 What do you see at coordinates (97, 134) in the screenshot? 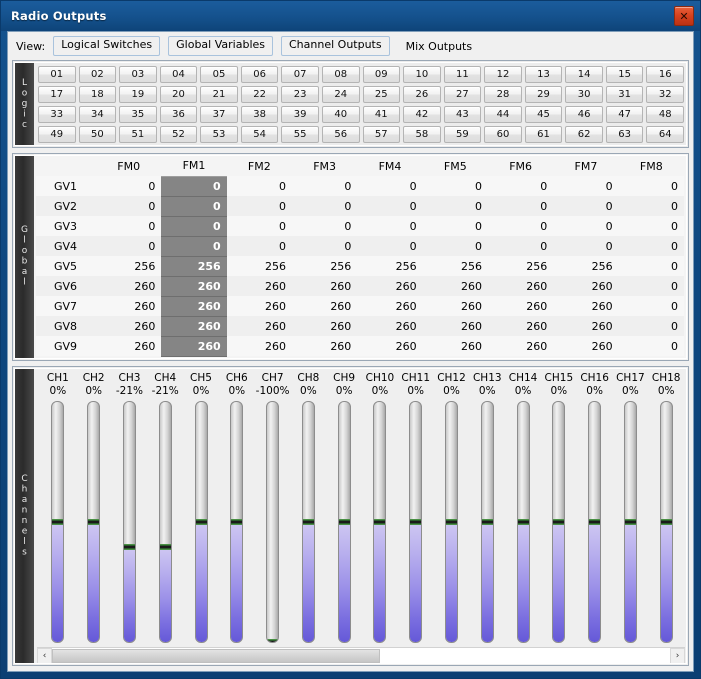
I see `logic-switch-button: 50` at bounding box center [97, 134].